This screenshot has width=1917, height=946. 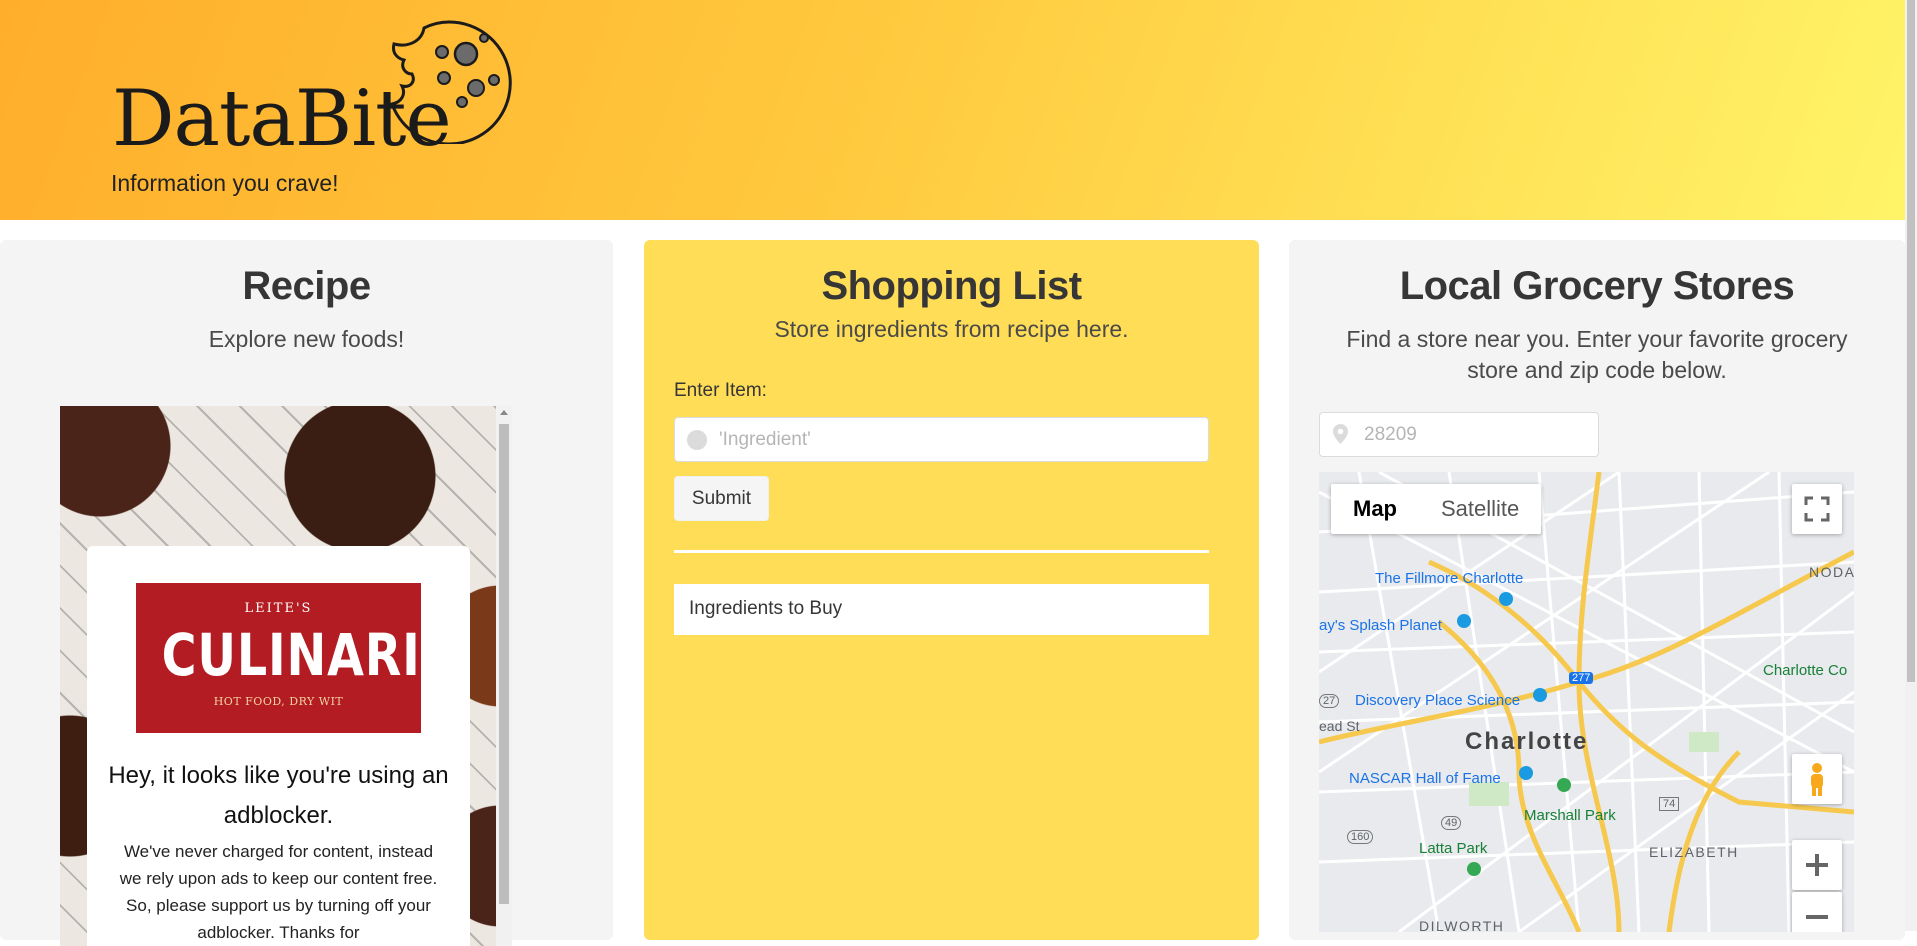 What do you see at coordinates (697, 440) in the screenshot?
I see `cookie-icon` at bounding box center [697, 440].